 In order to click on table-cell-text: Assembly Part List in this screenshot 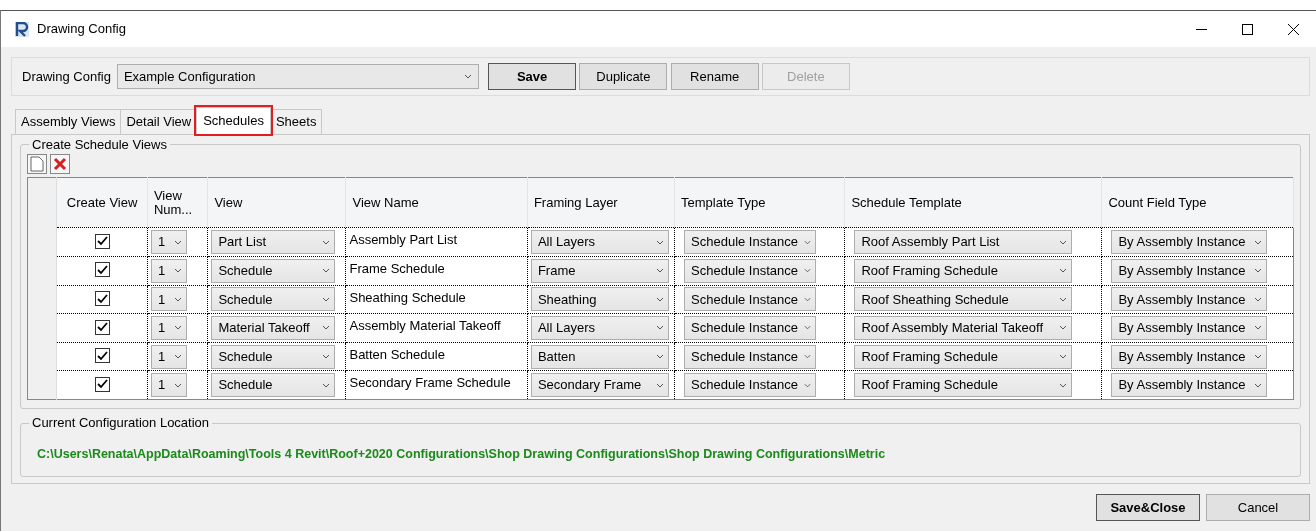, I will do `click(404, 240)`.